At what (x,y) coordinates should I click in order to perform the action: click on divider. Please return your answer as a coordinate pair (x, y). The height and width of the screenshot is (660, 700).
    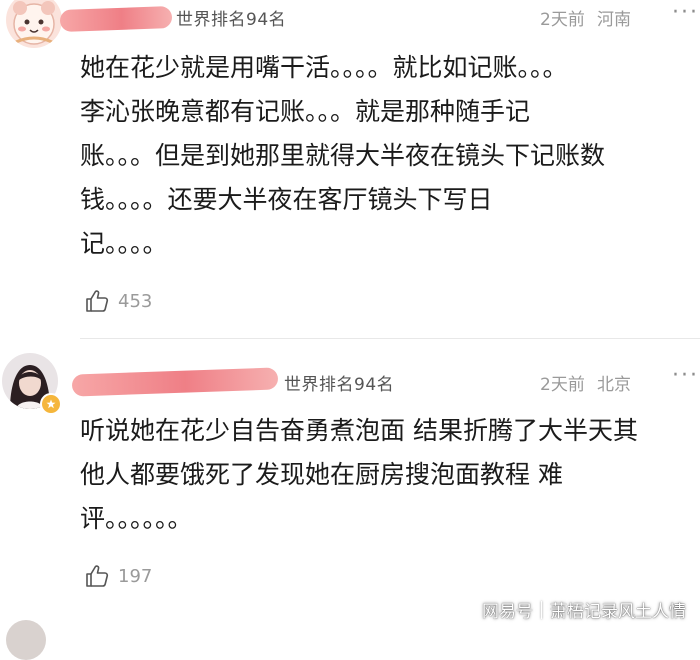
    Looking at the image, I should click on (390, 338).